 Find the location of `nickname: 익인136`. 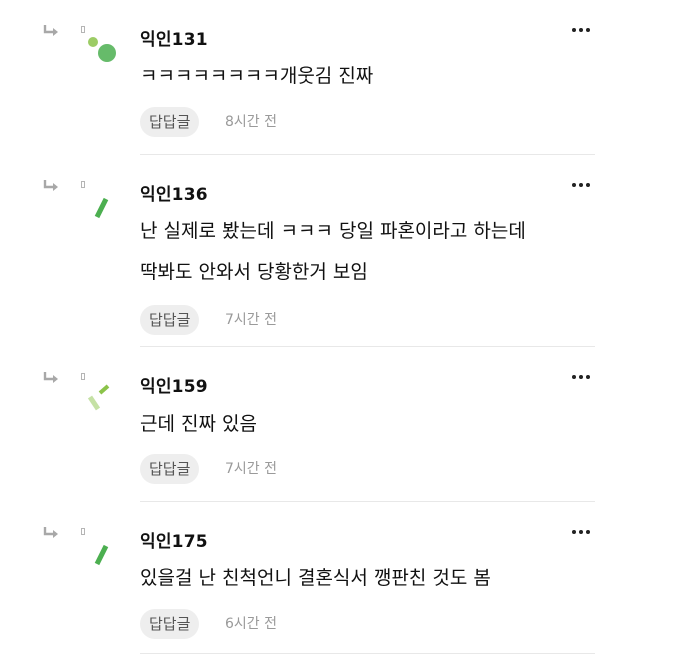

nickname: 익인136 is located at coordinates (174, 192).